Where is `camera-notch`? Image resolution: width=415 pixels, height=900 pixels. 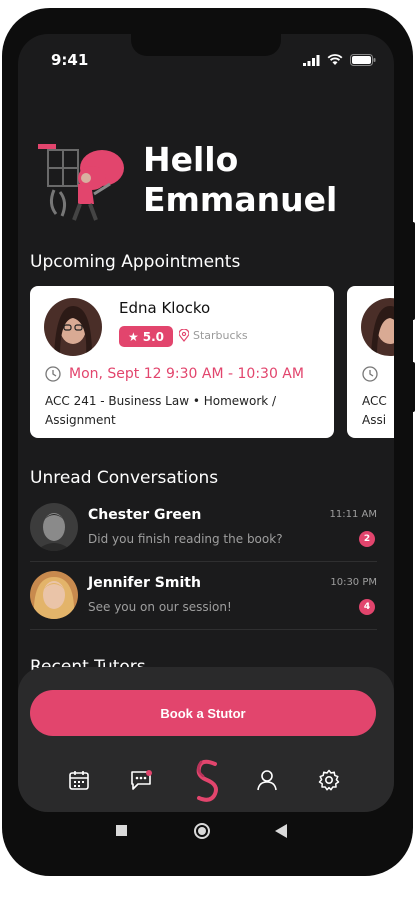 camera-notch is located at coordinates (206, 45).